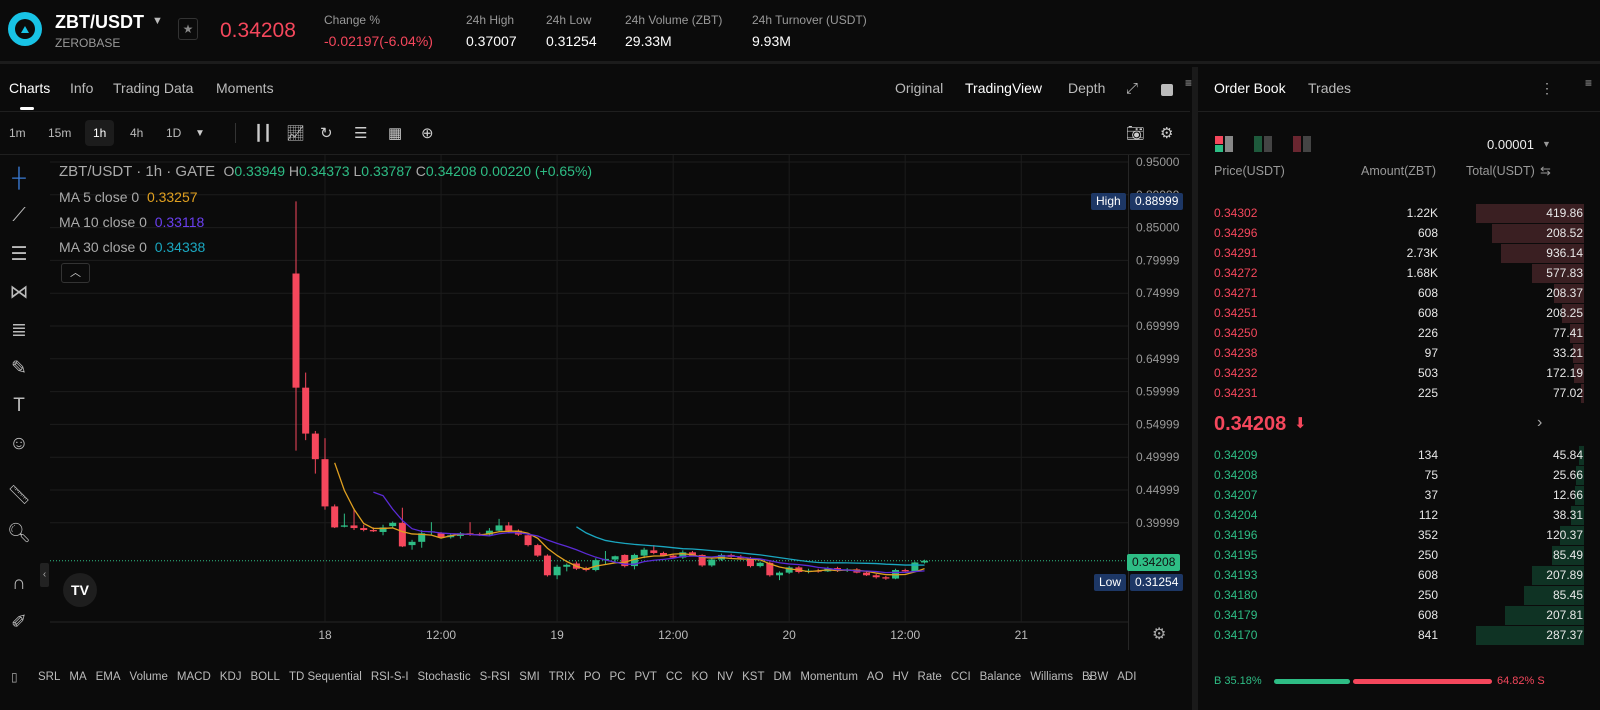 This screenshot has width=1600, height=710. What do you see at coordinates (1539, 423) in the screenshot?
I see `chevron-right-icon: ›` at bounding box center [1539, 423].